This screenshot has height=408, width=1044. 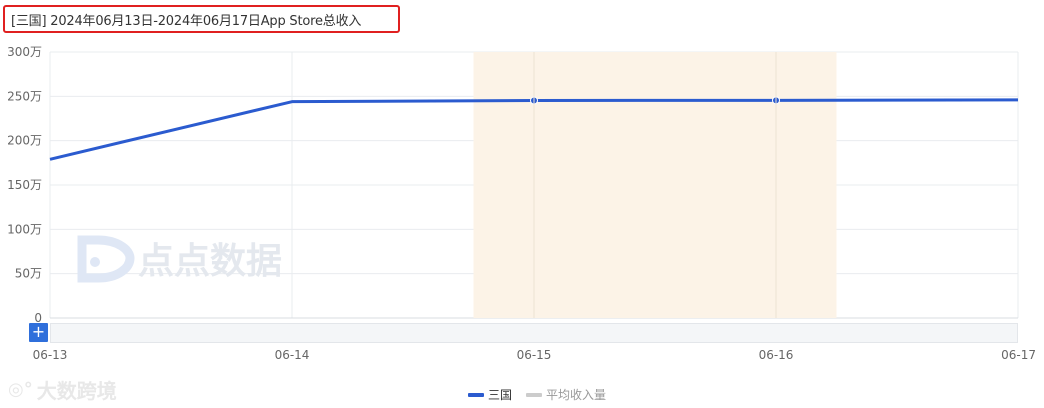 What do you see at coordinates (50, 355) in the screenshot?
I see `x-tick-label: 06-13` at bounding box center [50, 355].